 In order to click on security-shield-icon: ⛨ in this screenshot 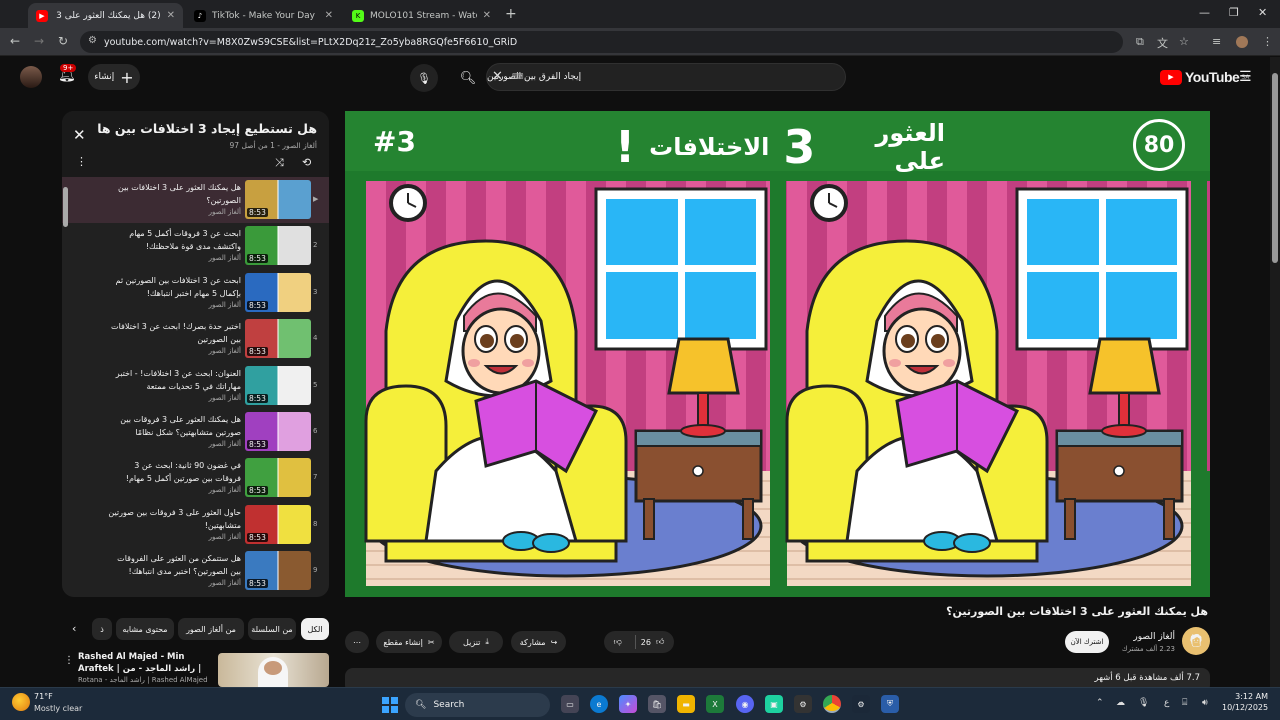, I will do `click(890, 704)`.